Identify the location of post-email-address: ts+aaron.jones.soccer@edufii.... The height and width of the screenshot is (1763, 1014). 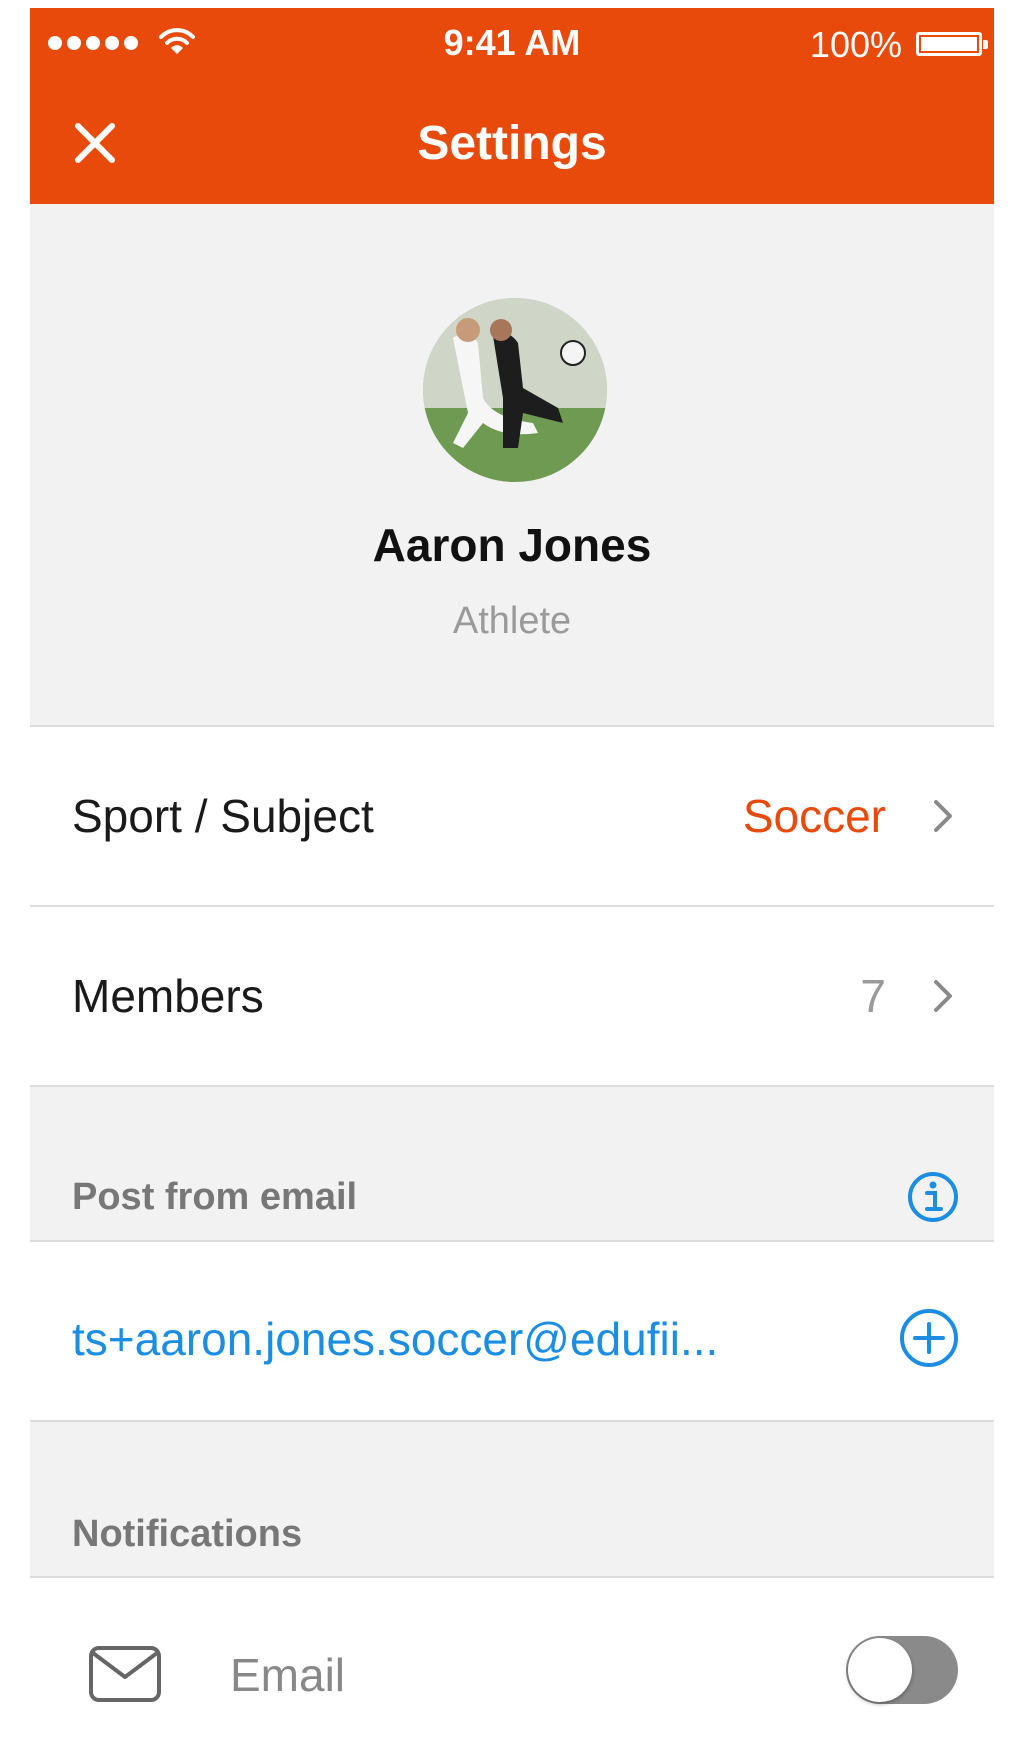
(395, 1339).